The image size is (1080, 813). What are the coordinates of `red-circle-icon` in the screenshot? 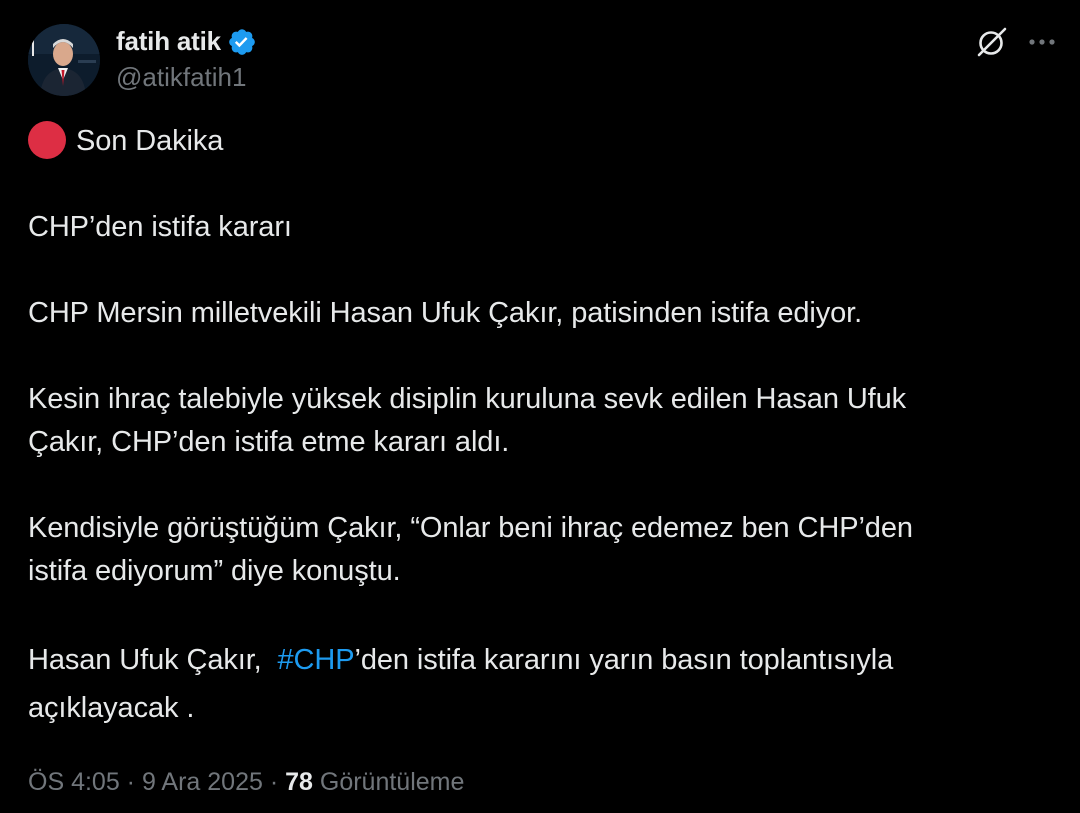 It's located at (47, 140).